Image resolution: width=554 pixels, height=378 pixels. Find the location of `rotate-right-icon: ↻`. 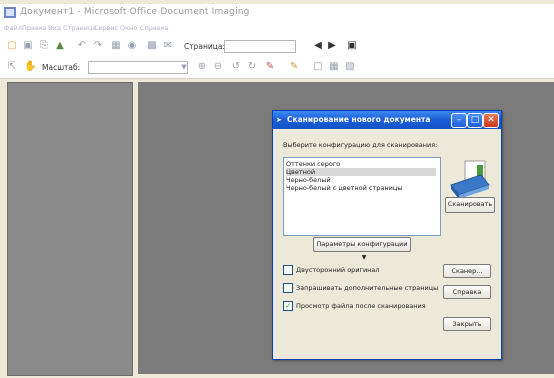

rotate-right-icon: ↻ is located at coordinates (252, 67).